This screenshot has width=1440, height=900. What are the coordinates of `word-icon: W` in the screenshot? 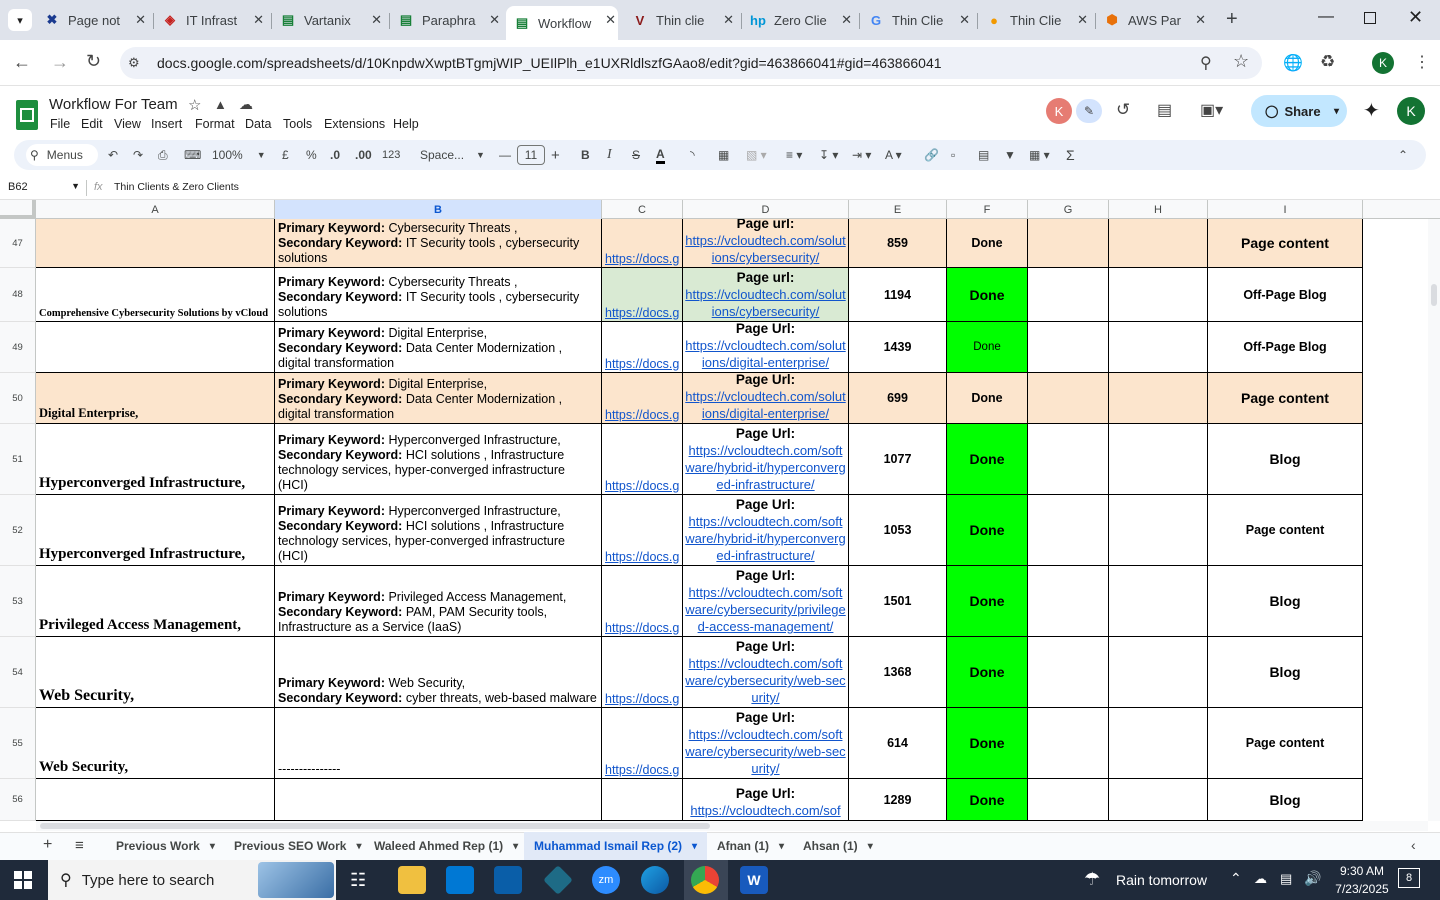 It's located at (754, 880).